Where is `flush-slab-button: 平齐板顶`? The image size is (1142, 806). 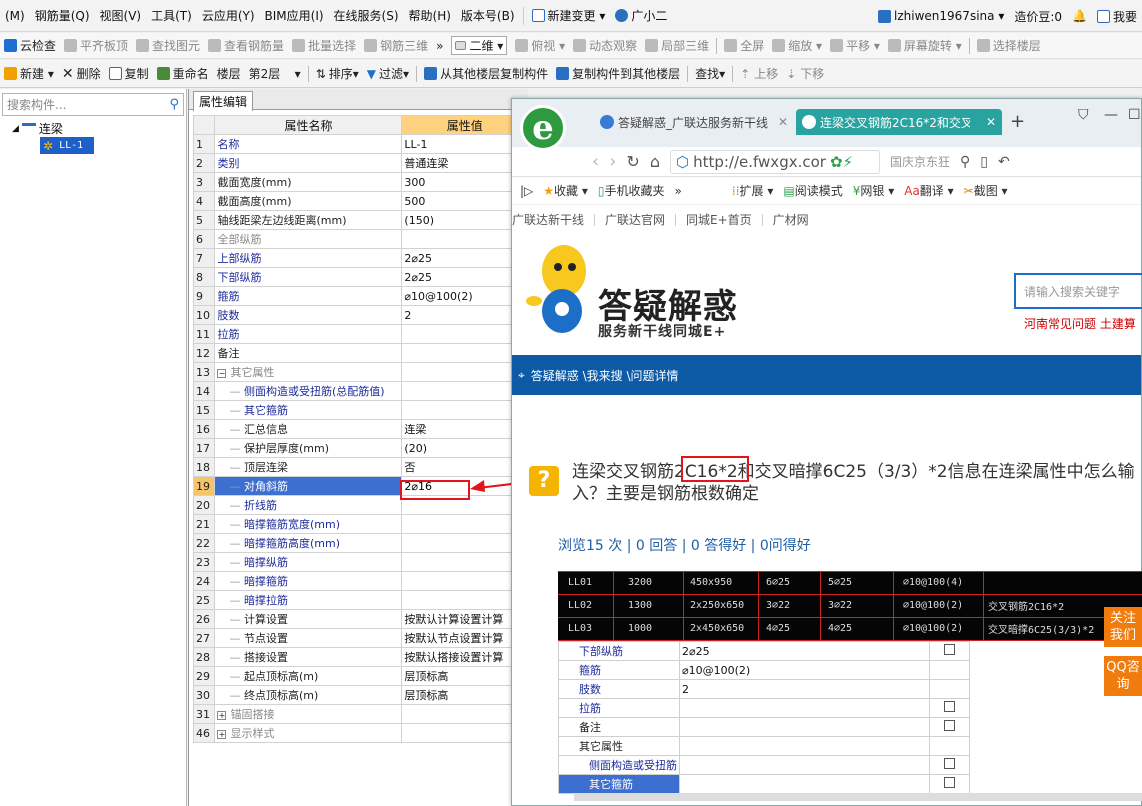 flush-slab-button: 平齐板顶 is located at coordinates (96, 46).